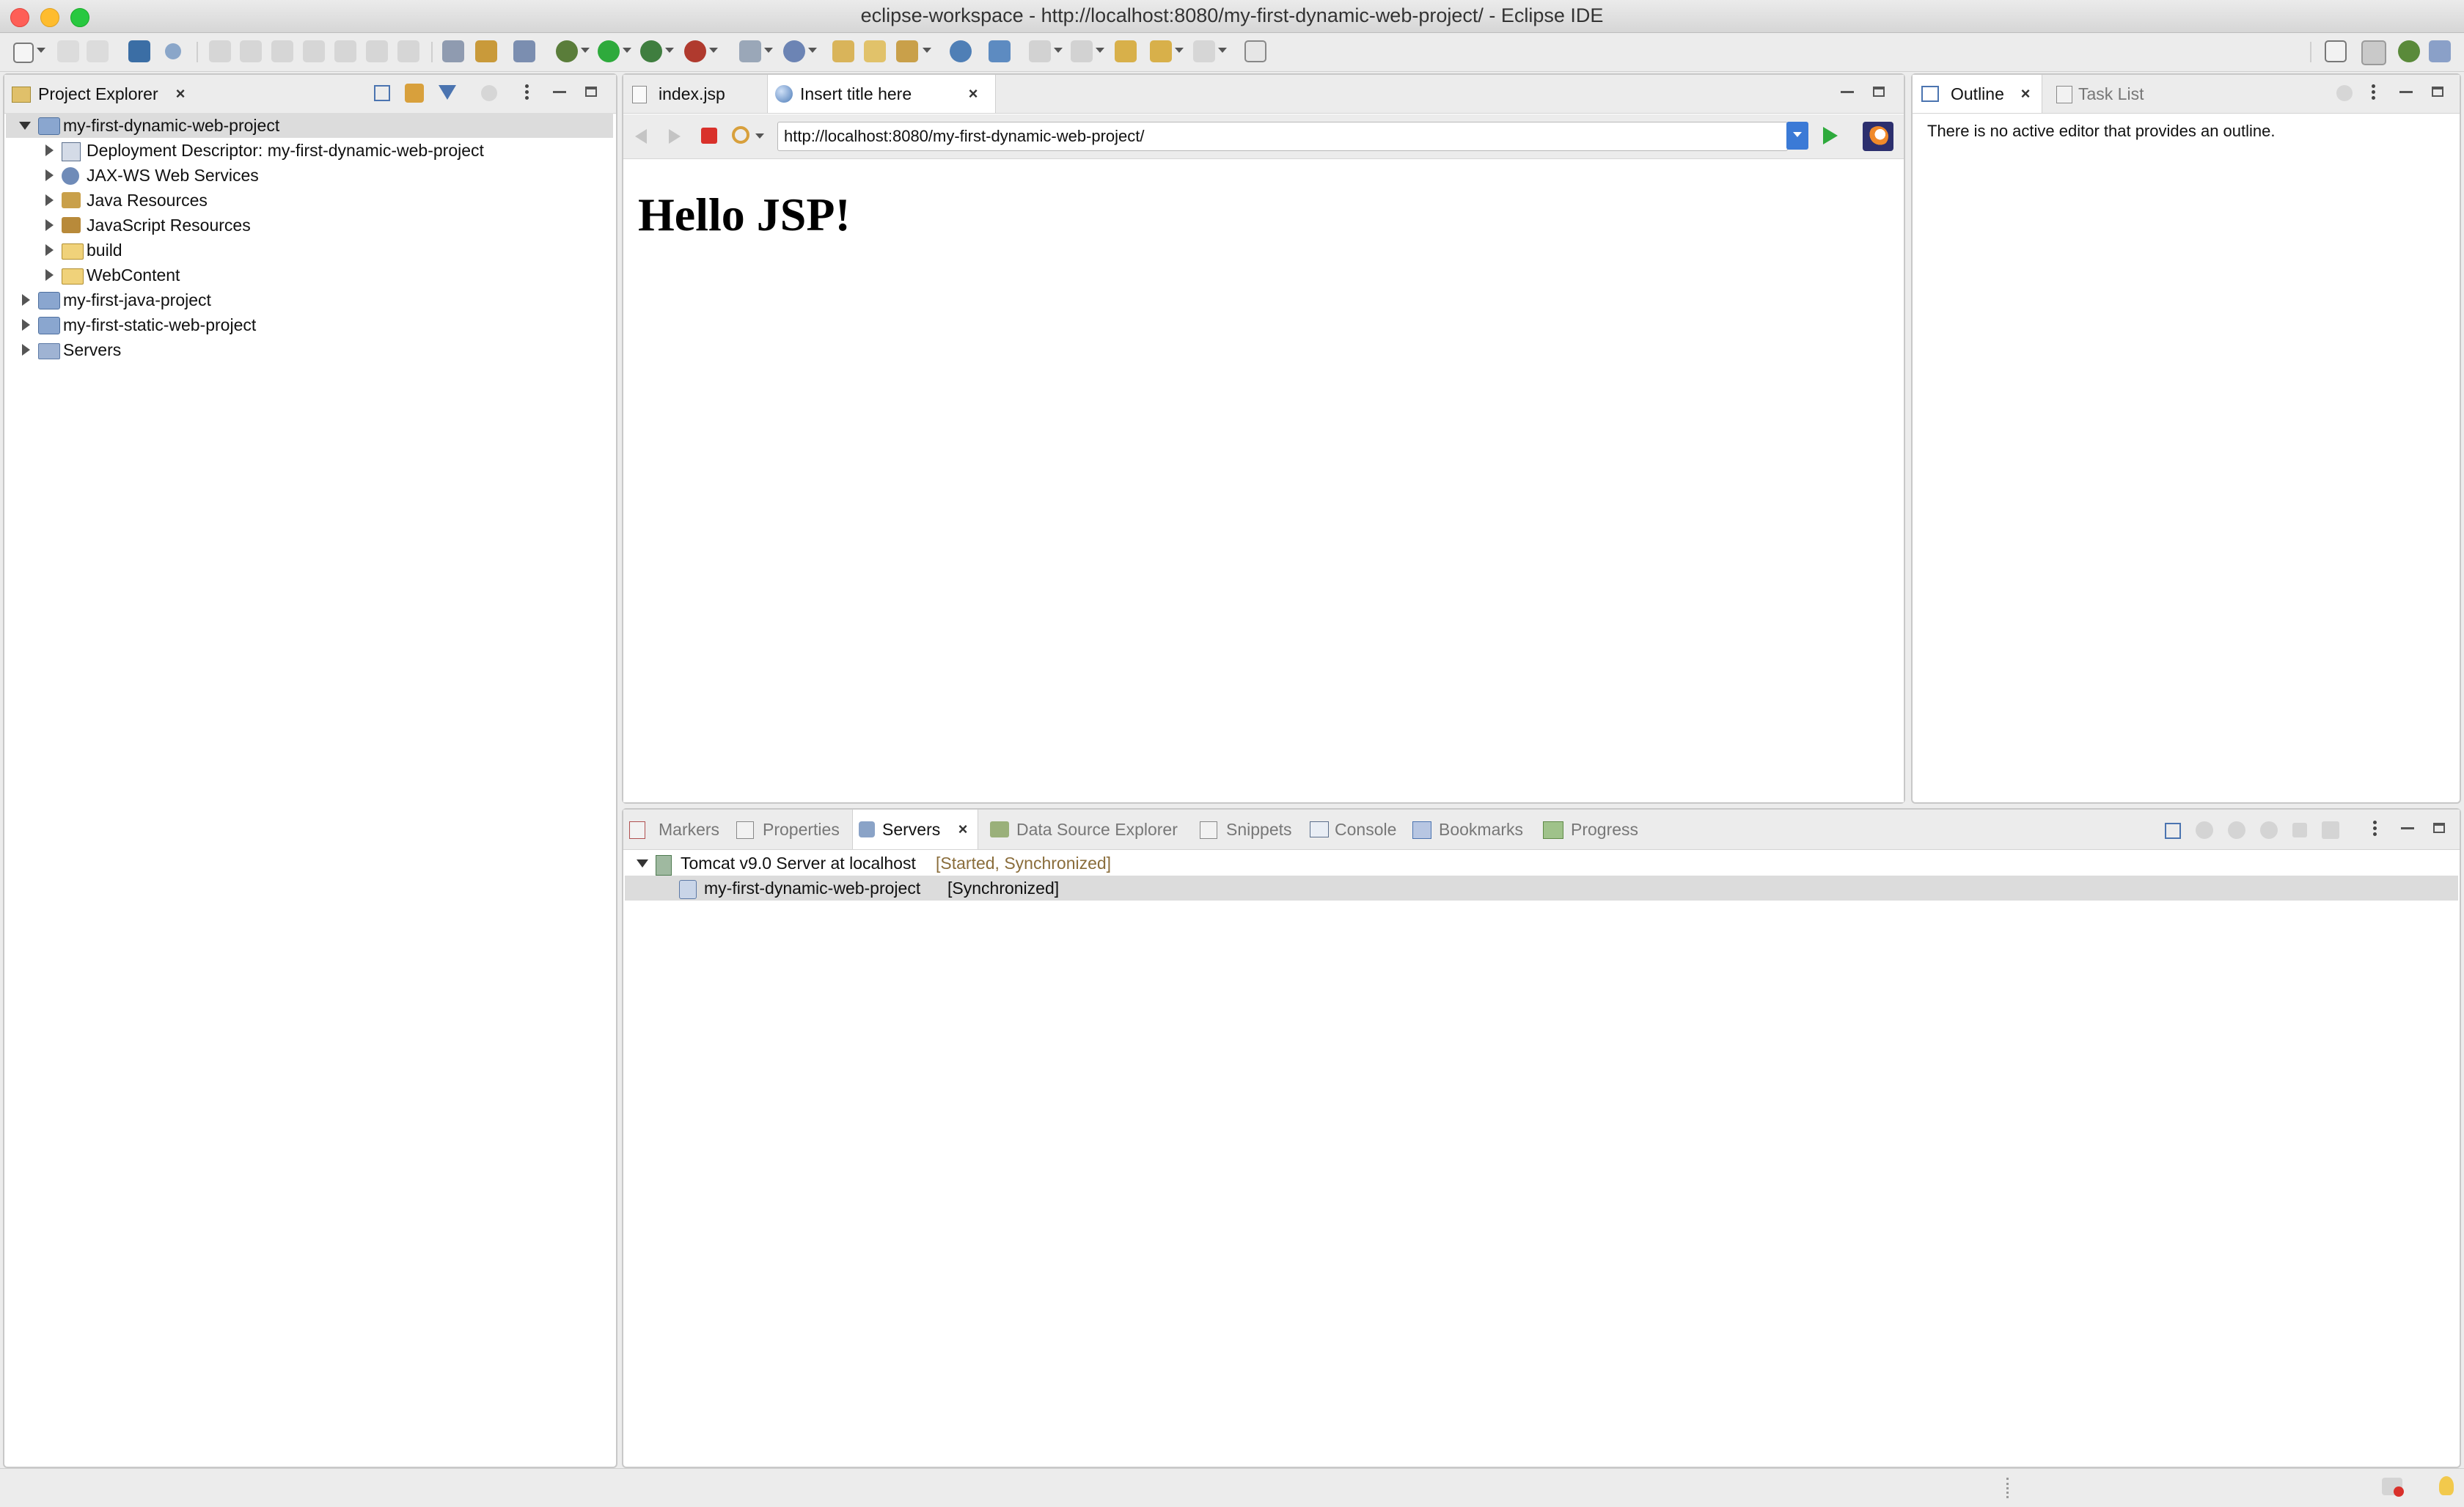  Describe the element at coordinates (447, 92) in the screenshot. I see `filter-icon` at that location.